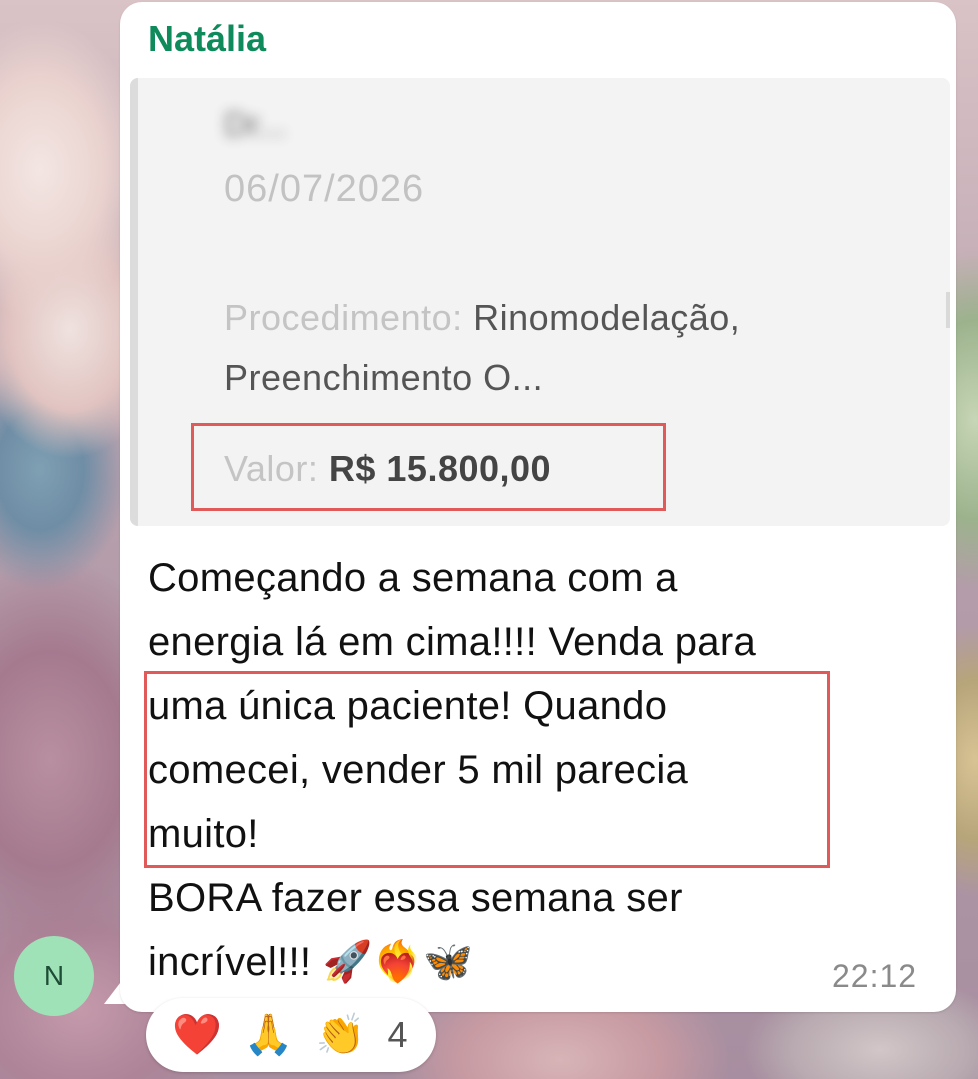  Describe the element at coordinates (343, 317) in the screenshot. I see `procedure-label: Procedimento:` at that location.